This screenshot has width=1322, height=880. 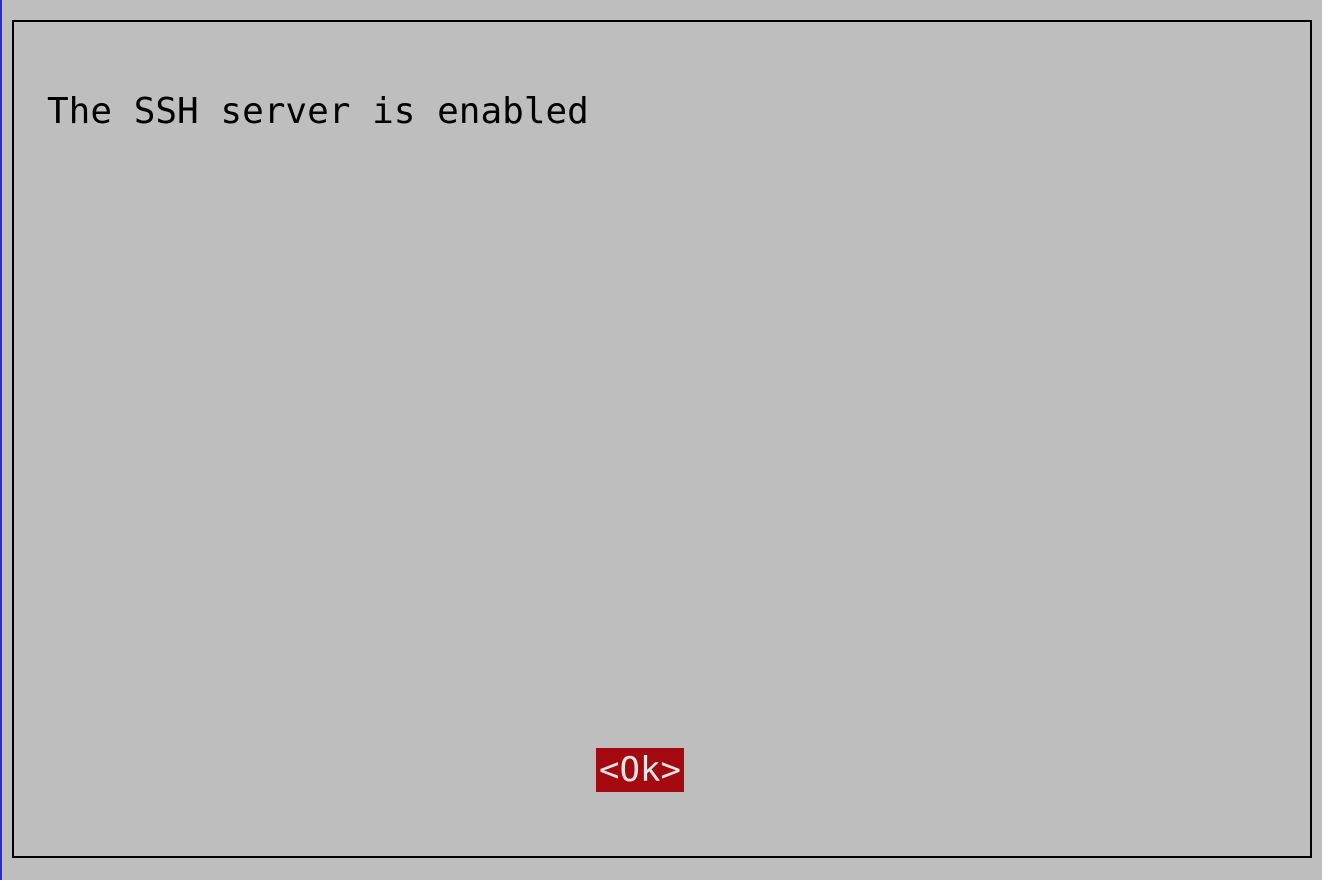 I want to click on dialog-message: The SSH server is enabled, so click(x=318, y=111).